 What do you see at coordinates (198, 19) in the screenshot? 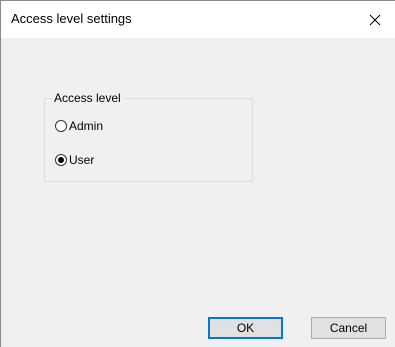
I see `title-bar: Access level settings` at bounding box center [198, 19].